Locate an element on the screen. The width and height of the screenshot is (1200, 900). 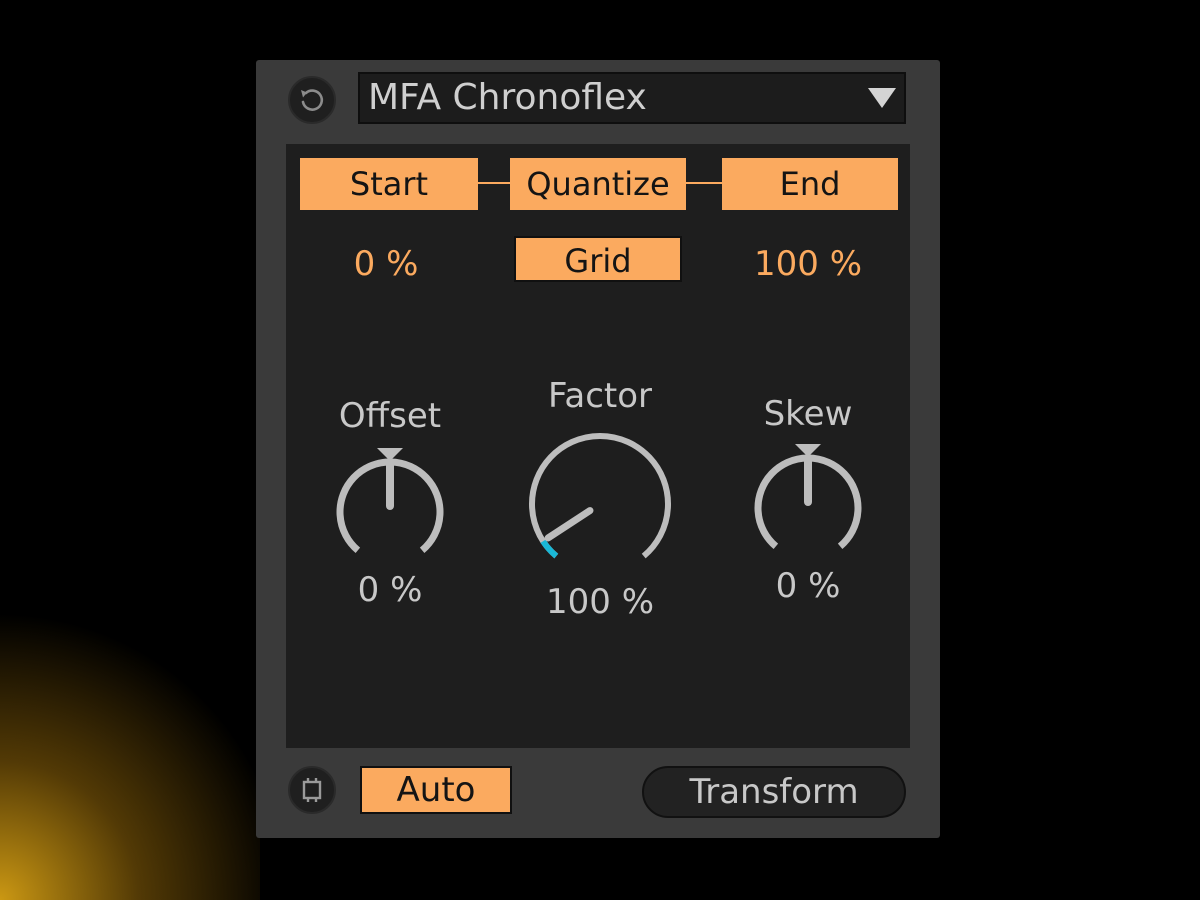
chevron-down-icon is located at coordinates (882, 98).